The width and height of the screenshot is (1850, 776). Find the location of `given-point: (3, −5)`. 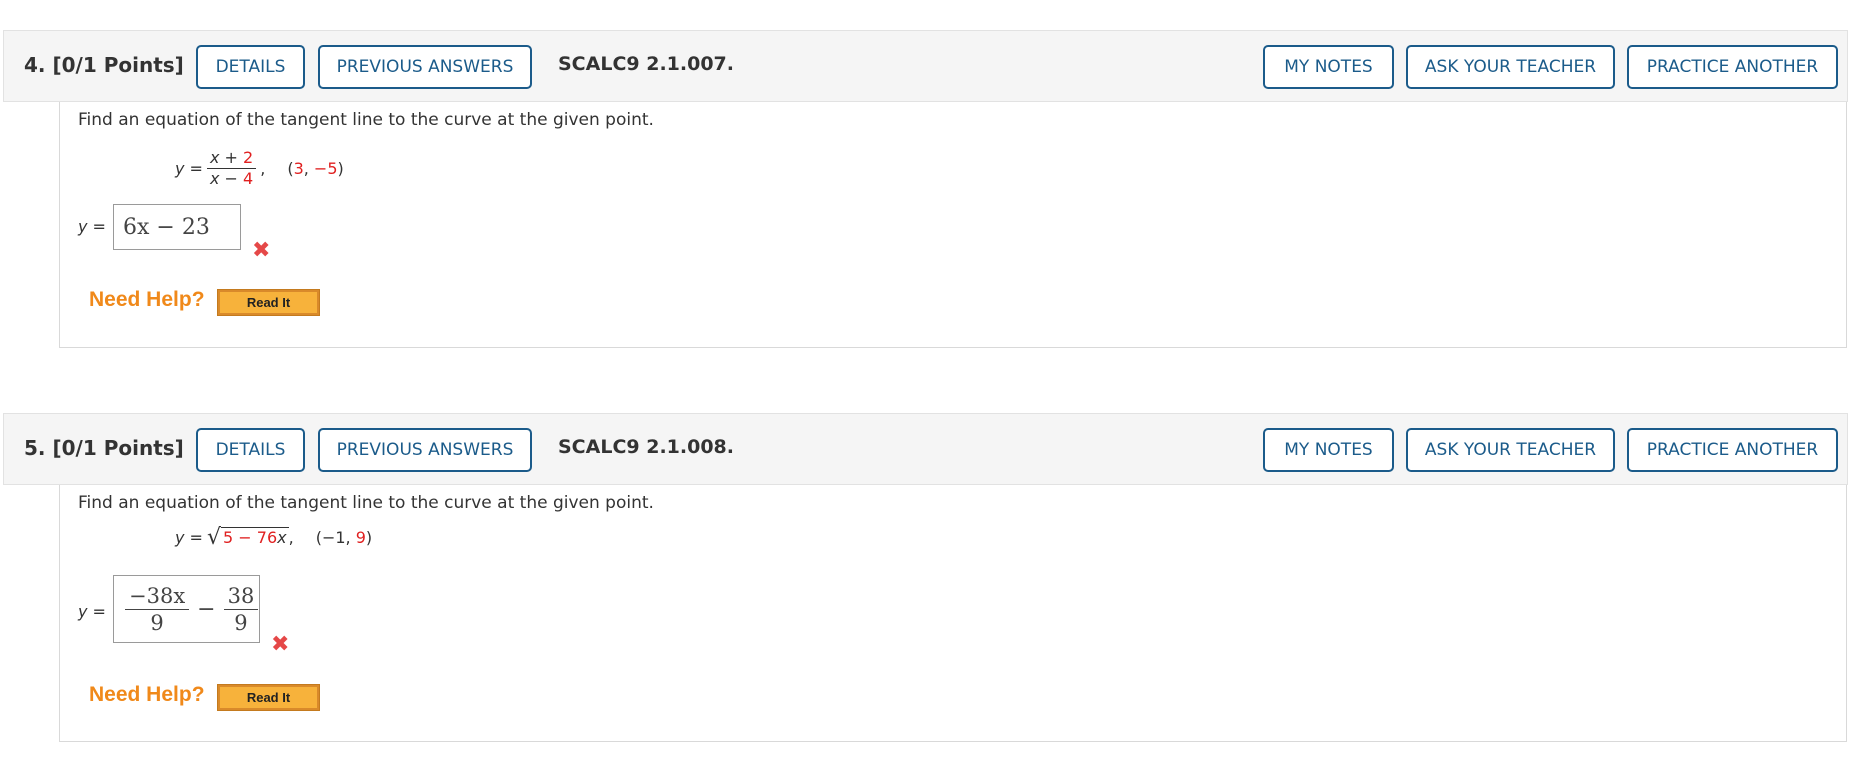

given-point: (3, −5) is located at coordinates (315, 168).